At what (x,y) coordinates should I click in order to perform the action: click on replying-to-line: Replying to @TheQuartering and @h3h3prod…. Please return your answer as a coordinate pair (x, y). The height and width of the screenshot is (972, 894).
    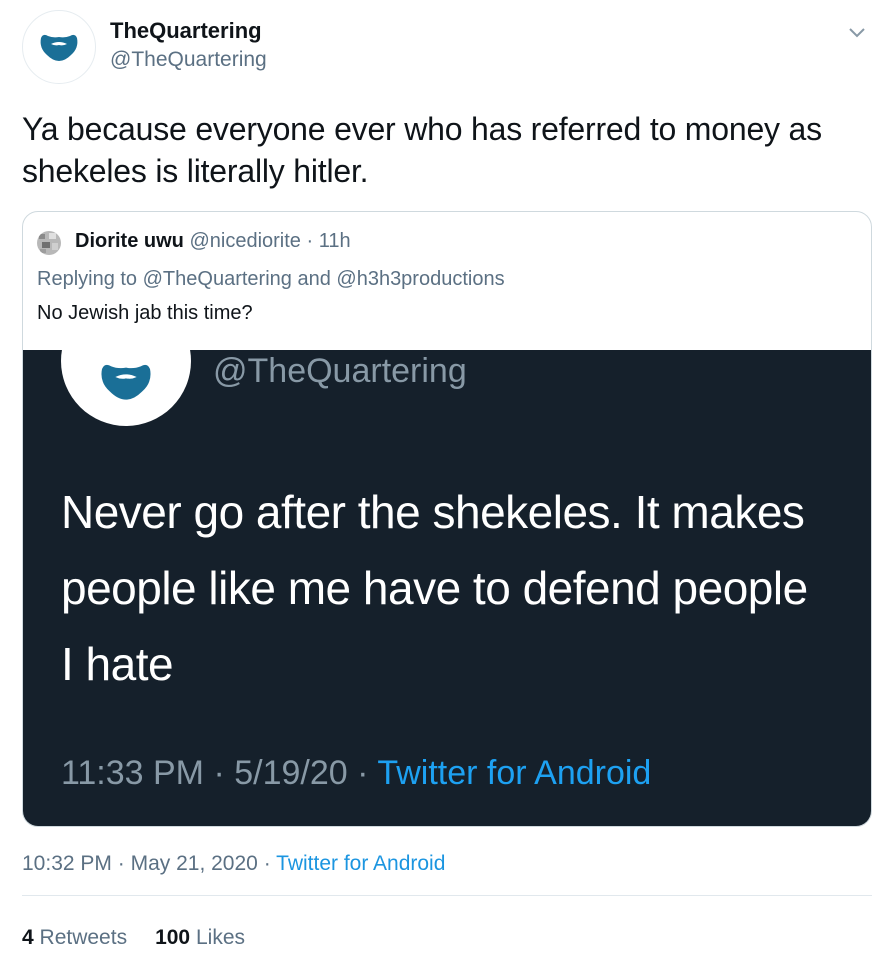
    Looking at the image, I should click on (271, 279).